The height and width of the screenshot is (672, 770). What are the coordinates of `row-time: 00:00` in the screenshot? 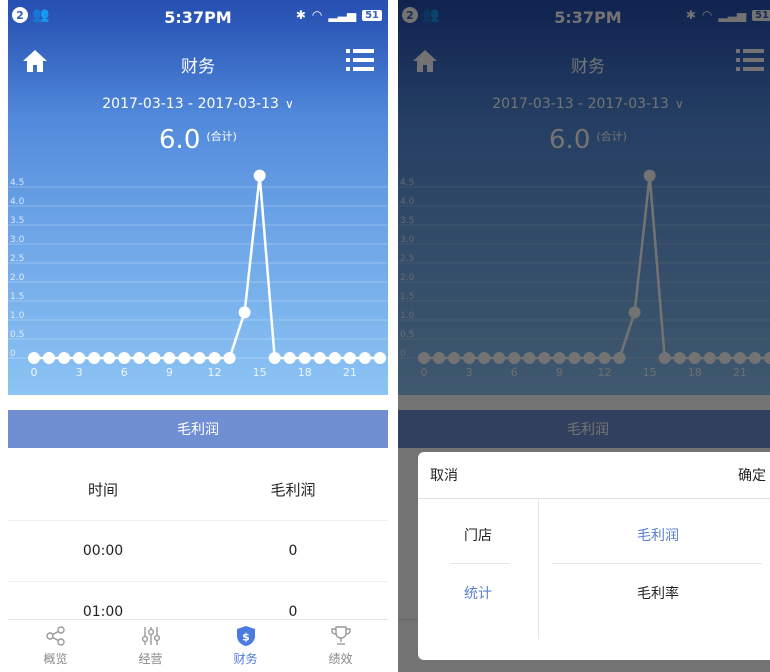 It's located at (103, 551).